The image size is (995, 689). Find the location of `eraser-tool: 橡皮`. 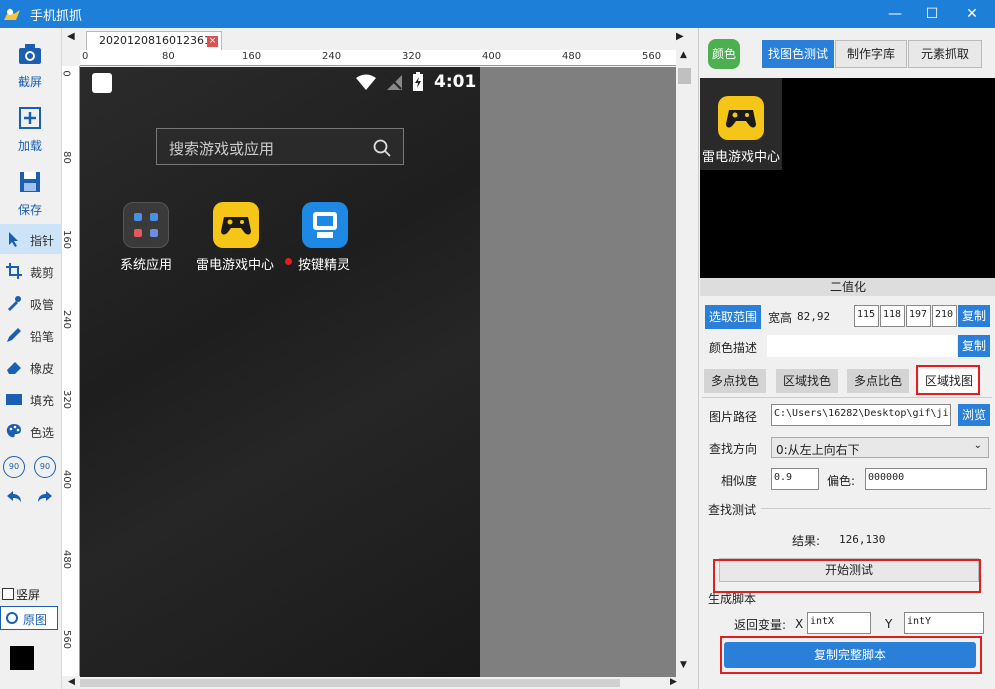

eraser-tool: 橡皮 is located at coordinates (31, 367).